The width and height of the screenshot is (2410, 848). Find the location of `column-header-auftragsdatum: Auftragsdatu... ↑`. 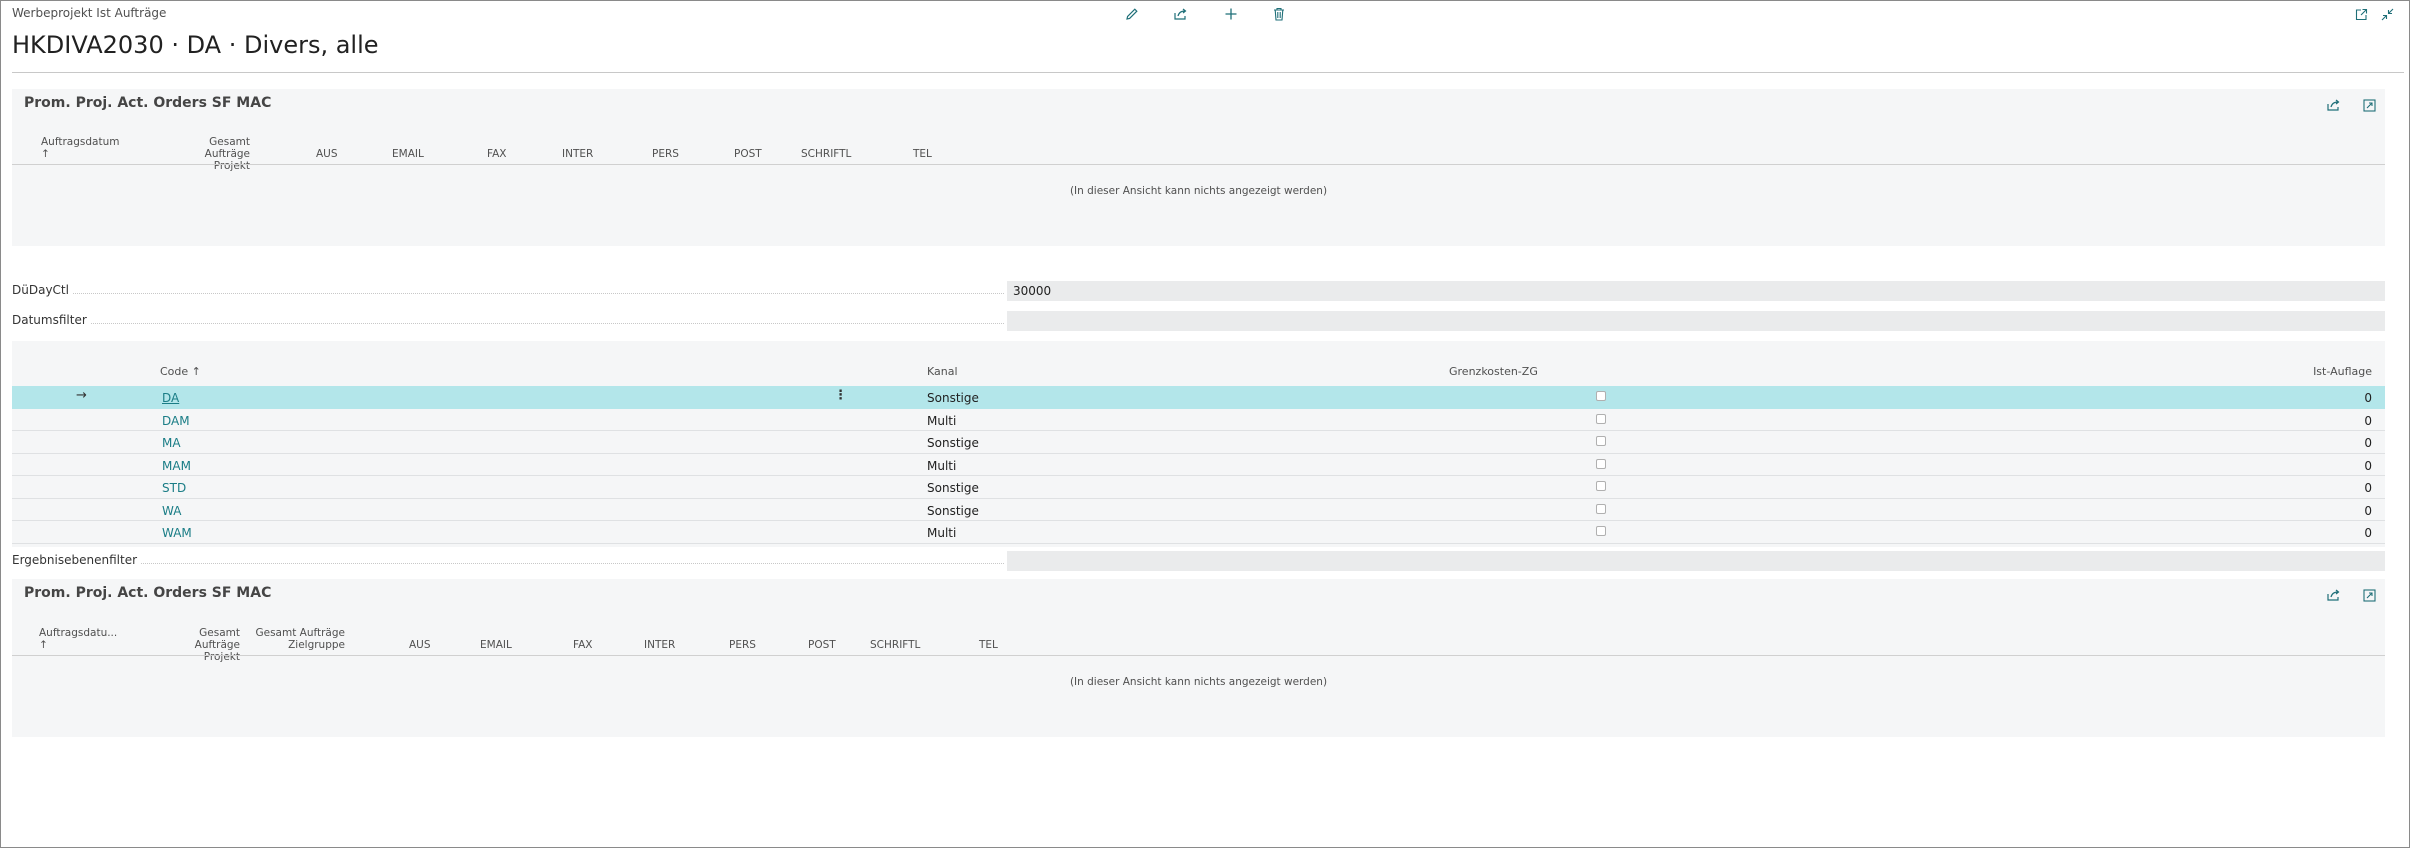

column-header-auftragsdatum: Auftragsdatu... ↑ is located at coordinates (78, 639).